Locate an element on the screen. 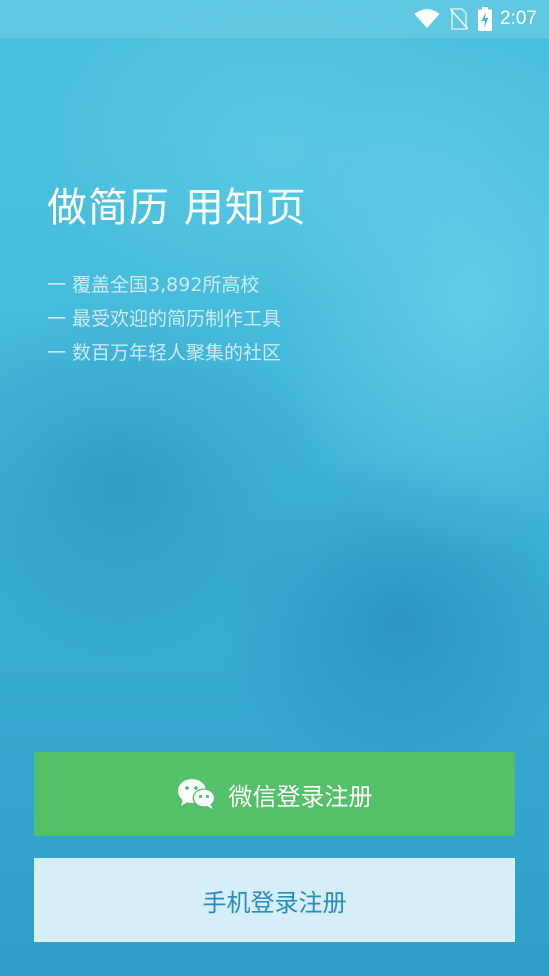 This screenshot has width=549, height=976. phone-login-button: 手机登录注册 is located at coordinates (274, 900).